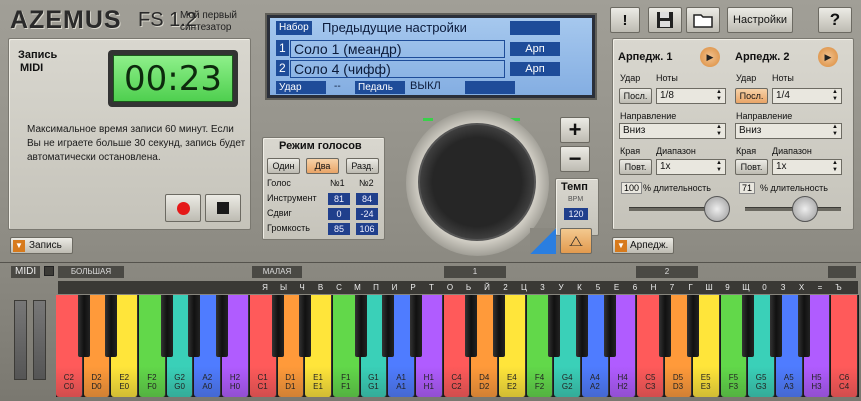  I want to click on stop-button, so click(223, 208).